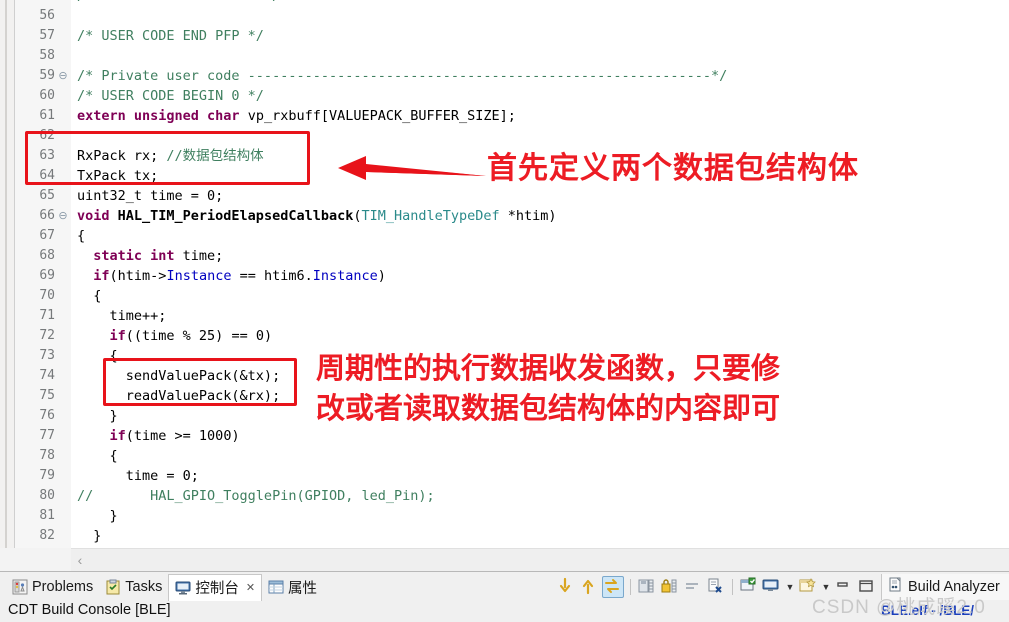 This screenshot has width=1009, height=622. Describe the element at coordinates (647, 587) in the screenshot. I see `save-console-icon` at that location.